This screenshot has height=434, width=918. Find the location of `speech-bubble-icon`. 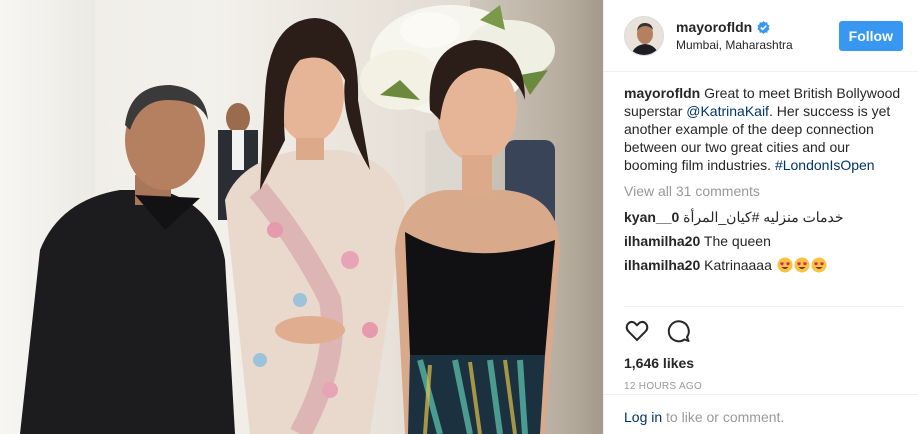

speech-bubble-icon is located at coordinates (679, 331).